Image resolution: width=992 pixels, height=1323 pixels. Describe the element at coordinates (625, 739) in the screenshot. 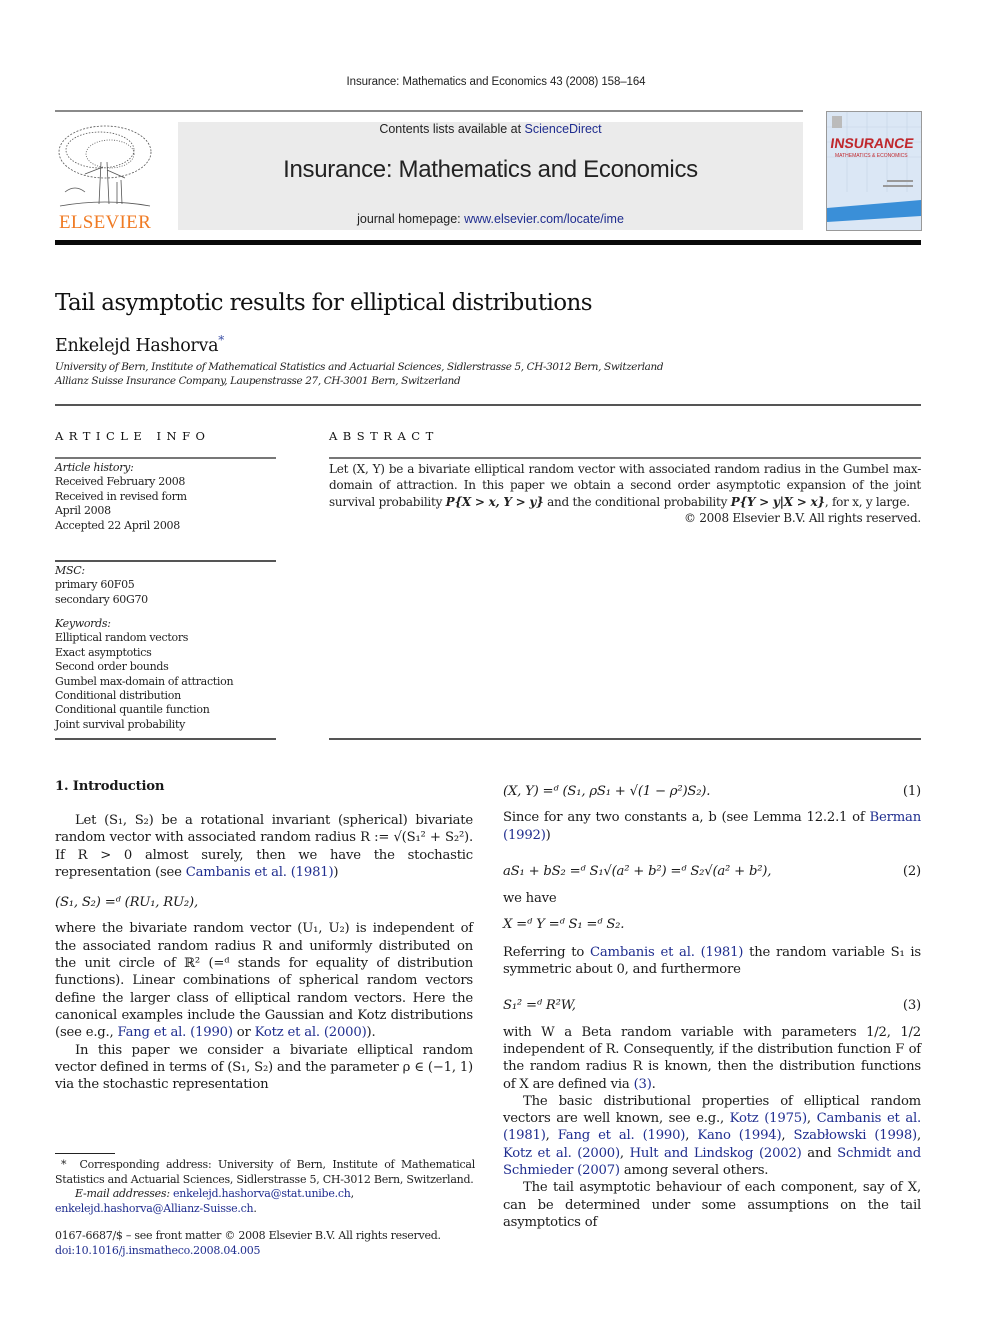

I see `abstract-rule-bottom` at that location.